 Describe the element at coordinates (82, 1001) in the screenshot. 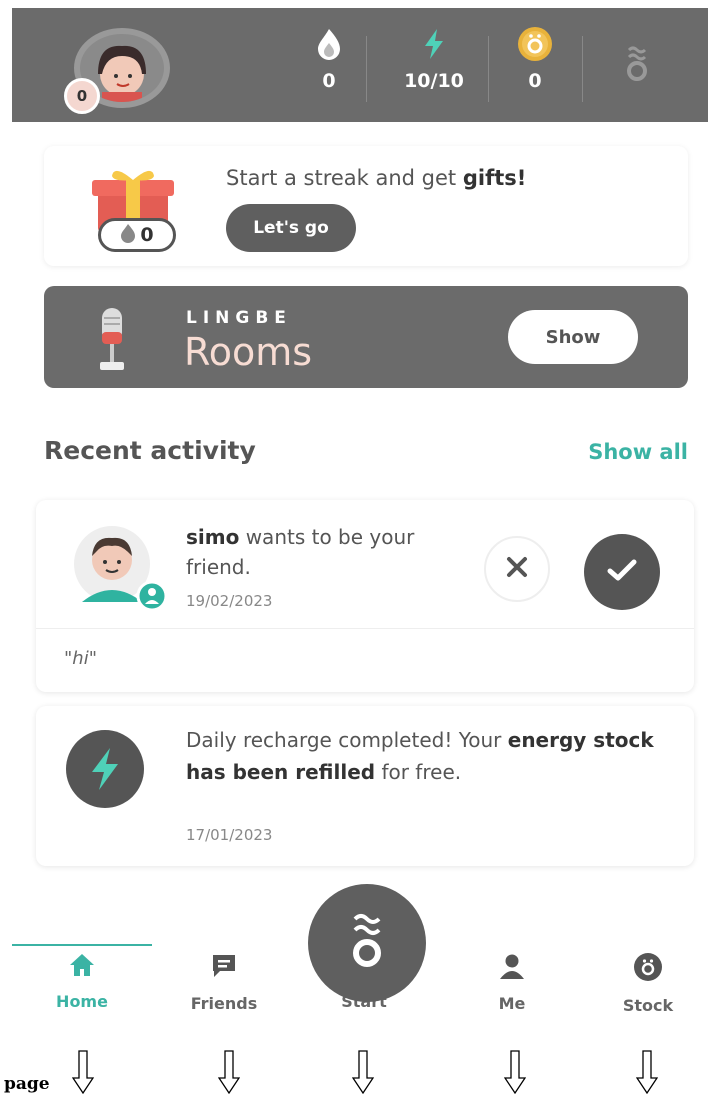

I see `nav-home-label: Home` at that location.